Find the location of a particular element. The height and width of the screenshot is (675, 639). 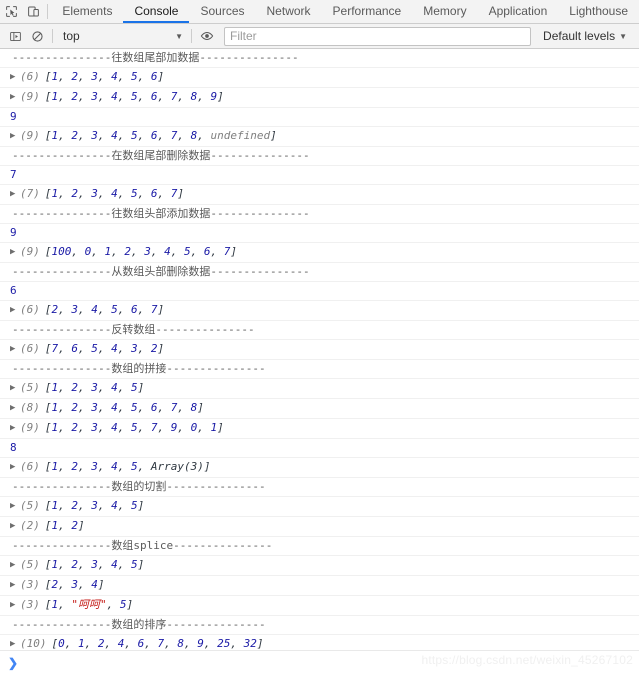

console-array-row: ▶ (8) [1, 2, 3, 4, 5, 6, 7, 8] is located at coordinates (319, 409).